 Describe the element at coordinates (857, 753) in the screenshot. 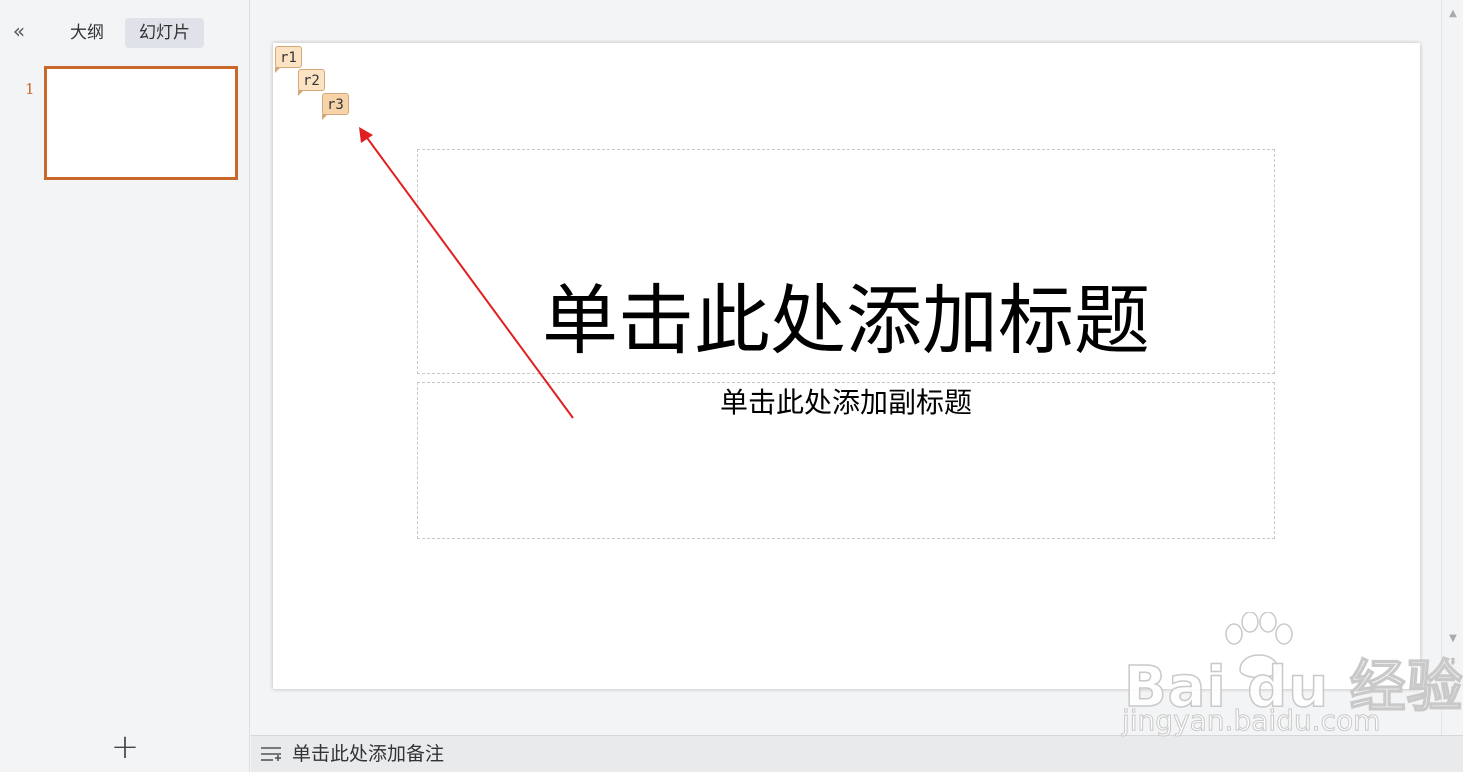

I see `notes-bar: 单击此处添加备注` at that location.